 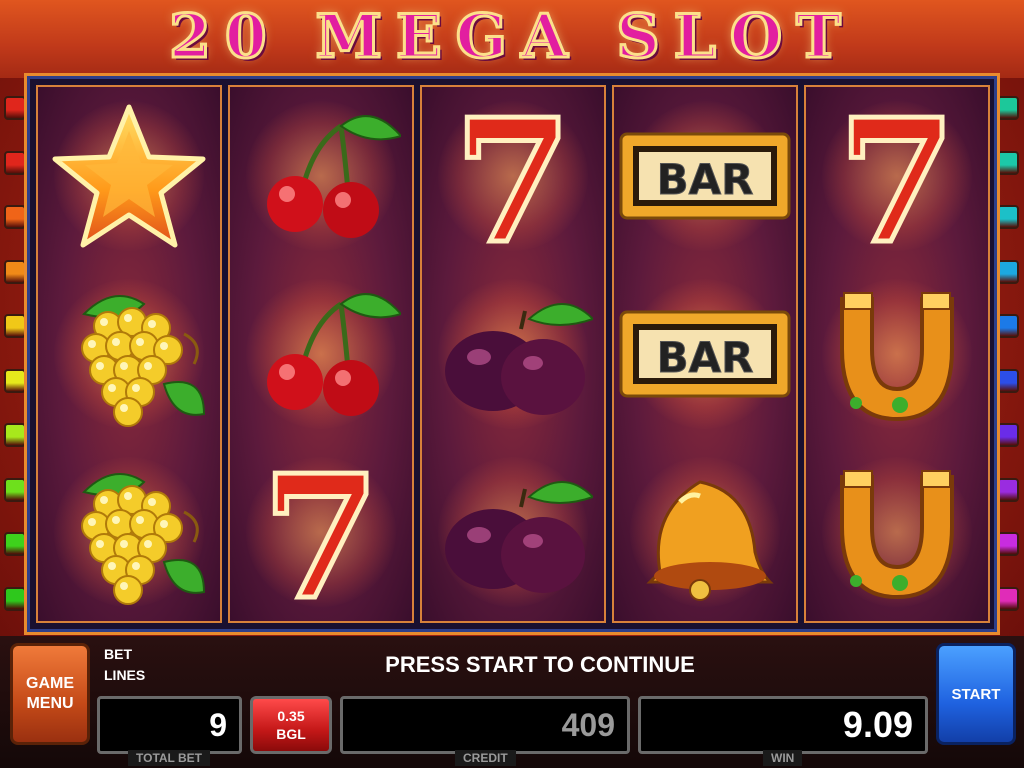 What do you see at coordinates (540, 664) in the screenshot?
I see `status-message: PRESS START TO CONTINUE` at bounding box center [540, 664].